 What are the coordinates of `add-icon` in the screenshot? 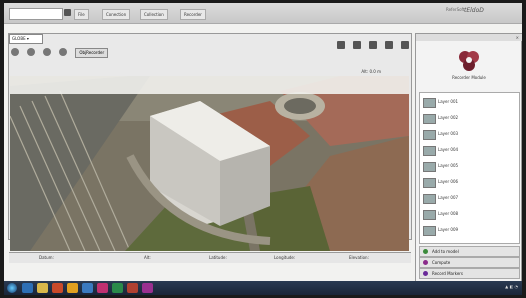 It's located at (425, 251).